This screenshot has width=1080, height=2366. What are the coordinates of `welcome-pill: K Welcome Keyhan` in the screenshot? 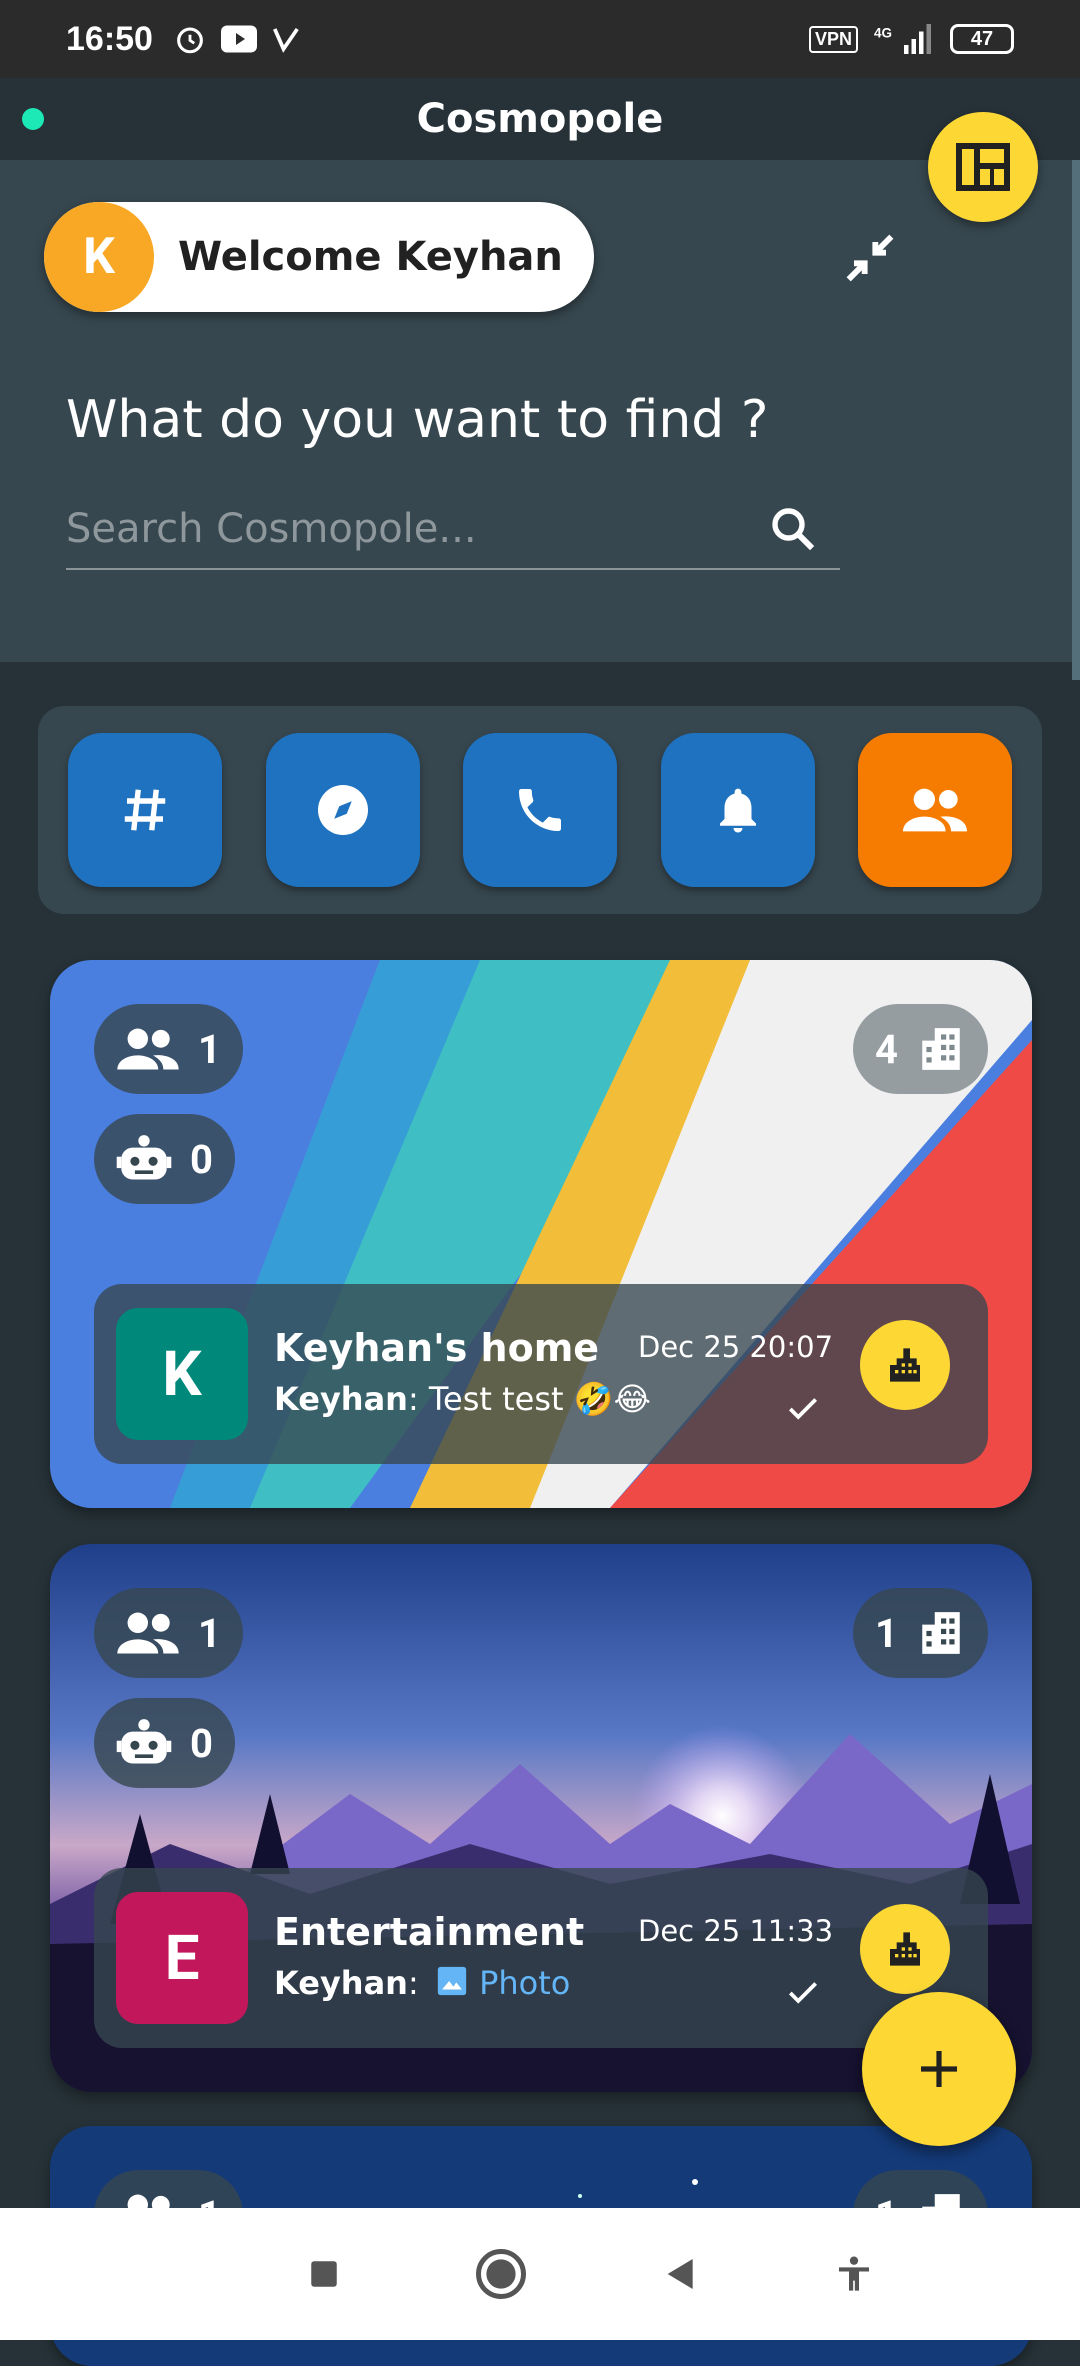 It's located at (319, 257).